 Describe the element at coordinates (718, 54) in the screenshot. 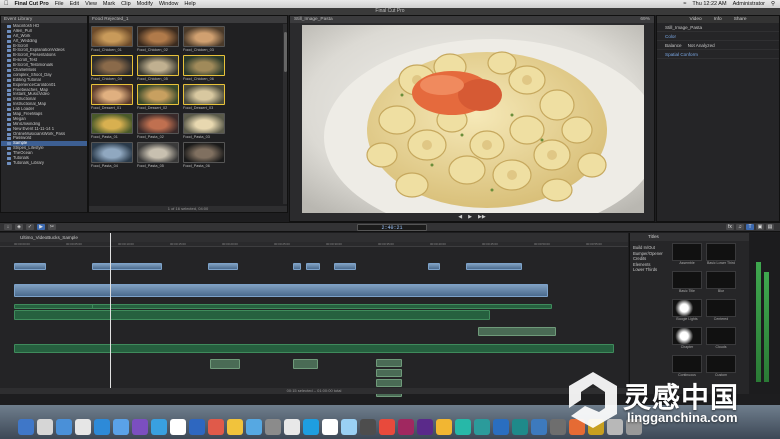

I see `inspector-spatial-conform: Spatial Conform` at that location.